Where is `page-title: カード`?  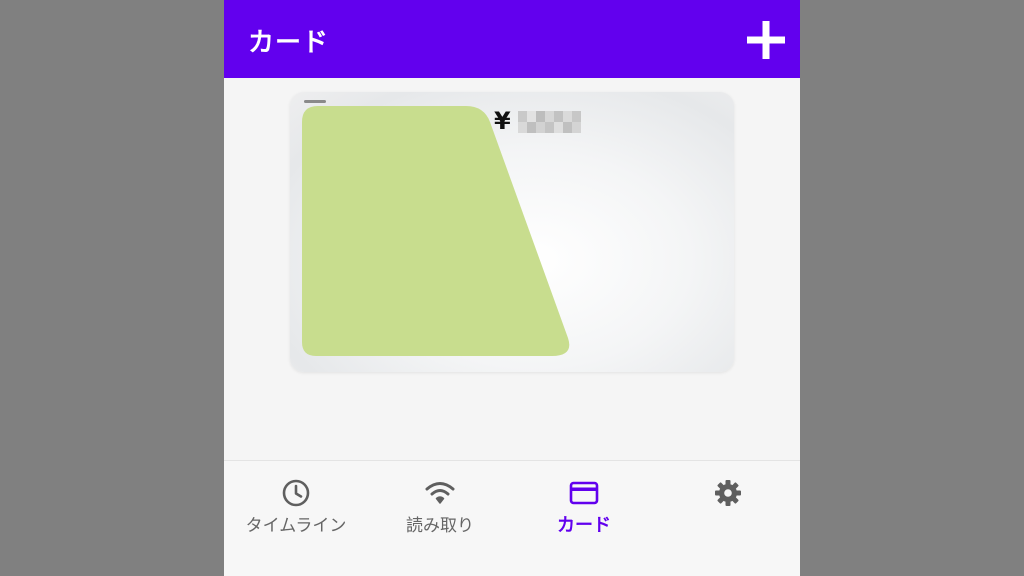
page-title: カード is located at coordinates (289, 43).